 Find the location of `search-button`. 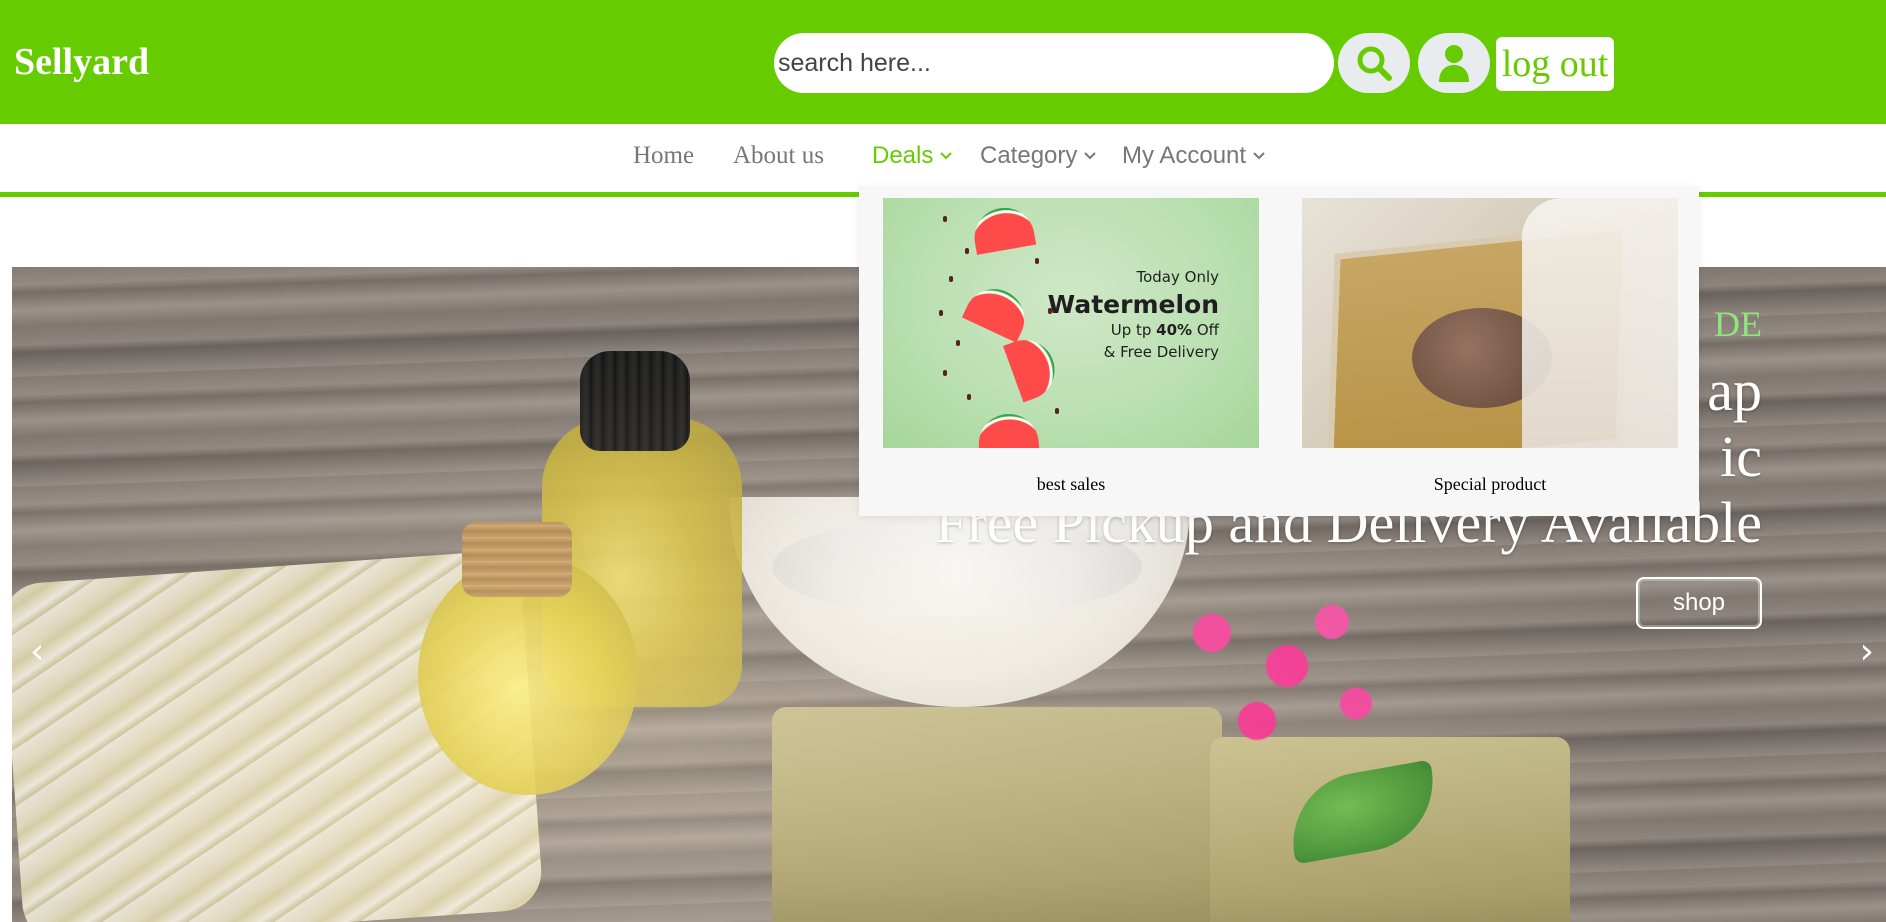

search-button is located at coordinates (1374, 63).